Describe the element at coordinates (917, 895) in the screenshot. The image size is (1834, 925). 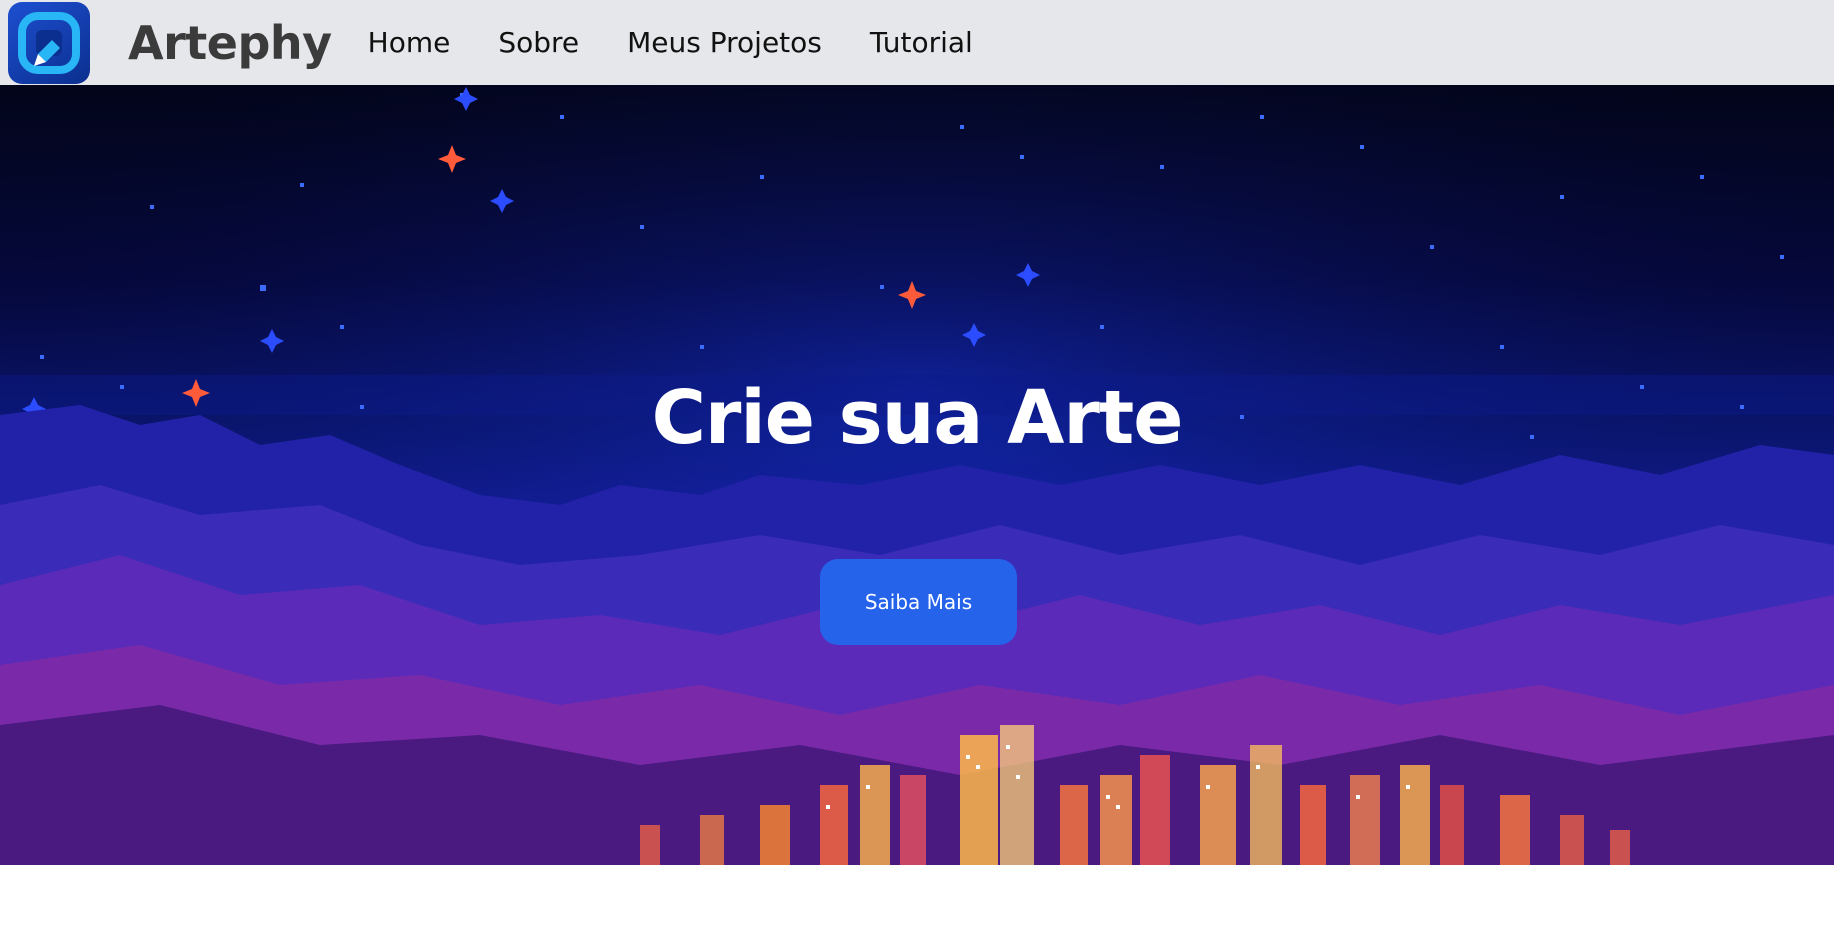
I see `content-panel` at that location.